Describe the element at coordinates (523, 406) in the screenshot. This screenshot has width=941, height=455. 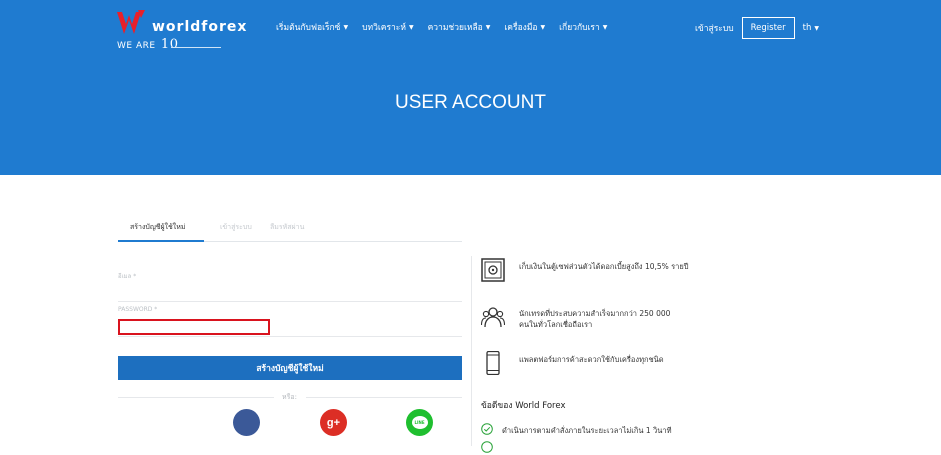
I see `advantages-title: ข้อดีของ World Forex` at that location.